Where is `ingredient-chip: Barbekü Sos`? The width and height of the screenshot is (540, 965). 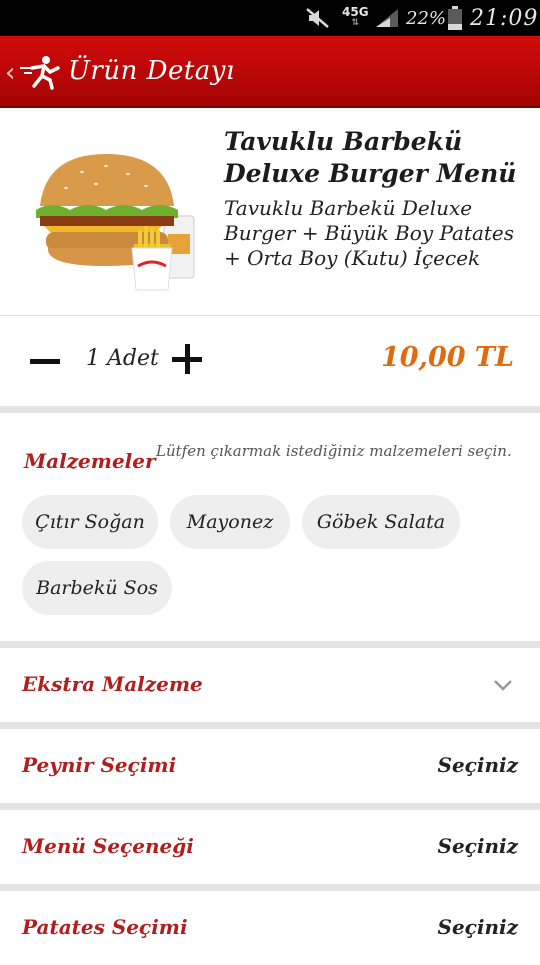
ingredient-chip: Barbekü Sos is located at coordinates (97, 588).